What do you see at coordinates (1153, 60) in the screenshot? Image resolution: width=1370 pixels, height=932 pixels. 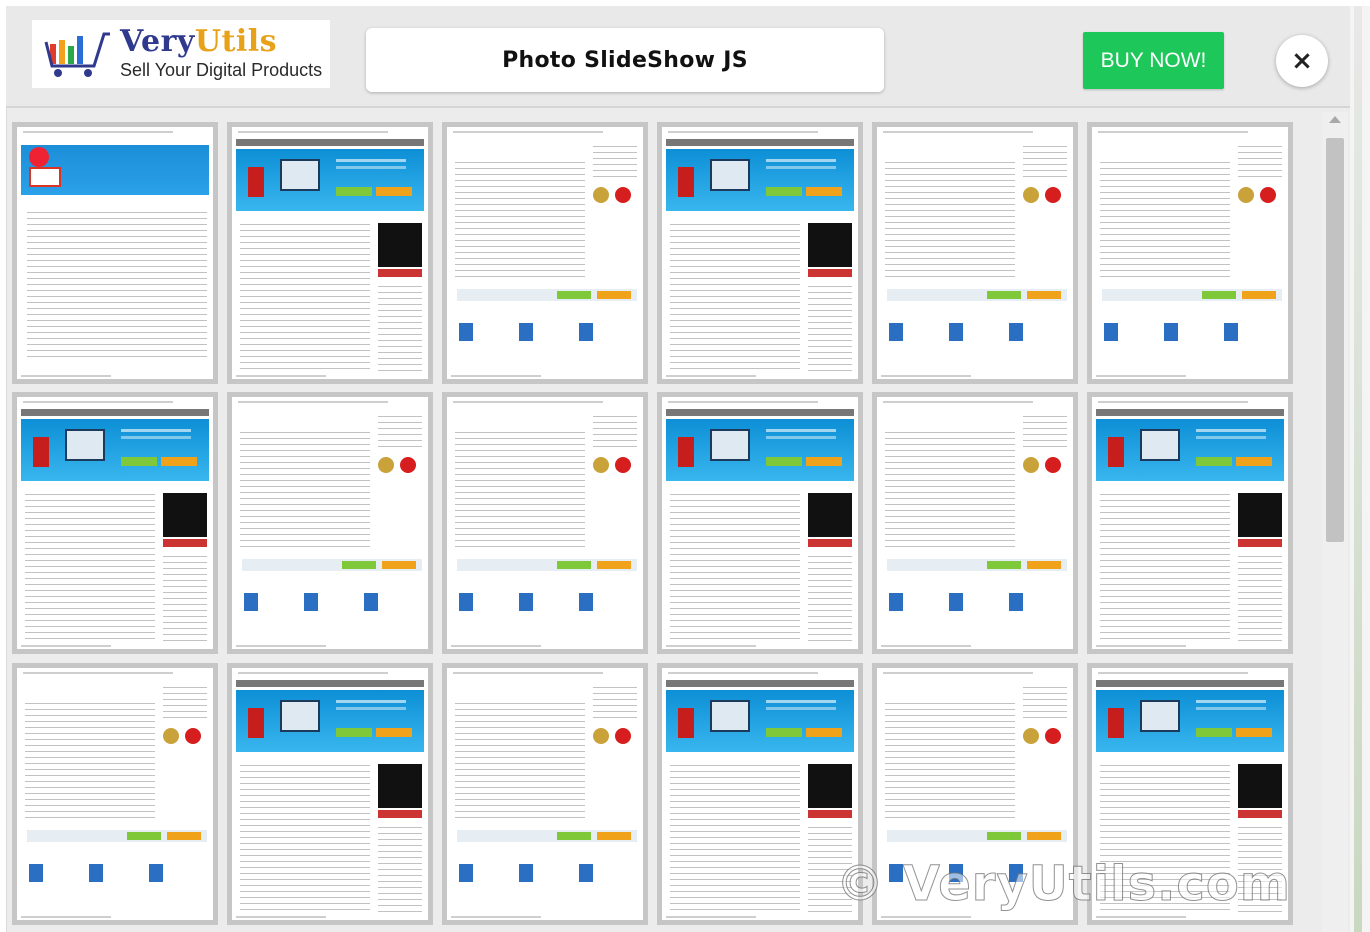 I see `buy-now-button: BUY NOW!` at bounding box center [1153, 60].